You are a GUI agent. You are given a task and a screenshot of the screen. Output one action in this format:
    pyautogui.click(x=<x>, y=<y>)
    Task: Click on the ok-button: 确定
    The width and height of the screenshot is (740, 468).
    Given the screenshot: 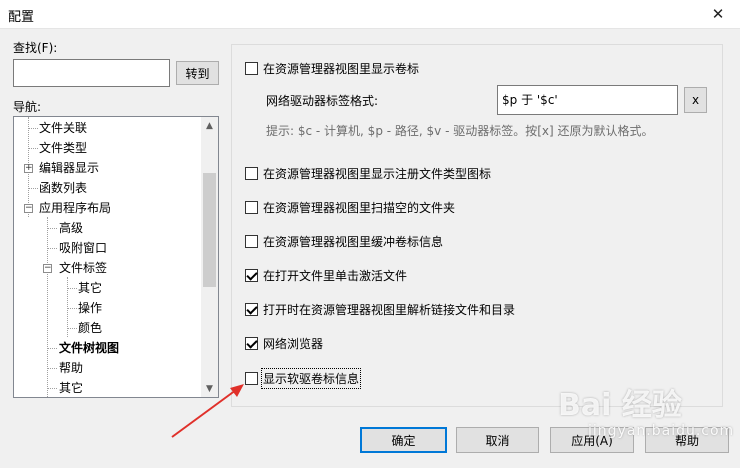 What is the action you would take?
    pyautogui.click(x=403, y=440)
    